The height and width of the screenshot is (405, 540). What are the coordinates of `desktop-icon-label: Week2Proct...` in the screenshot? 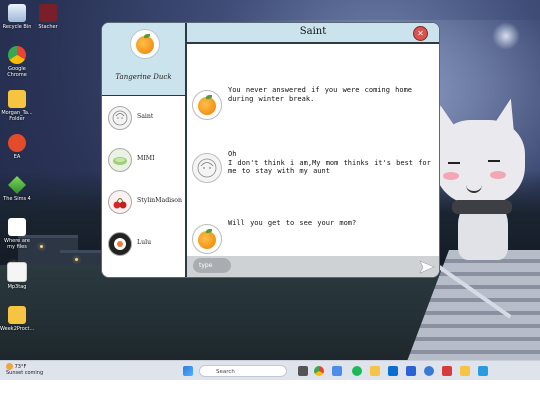 It's located at (17, 329).